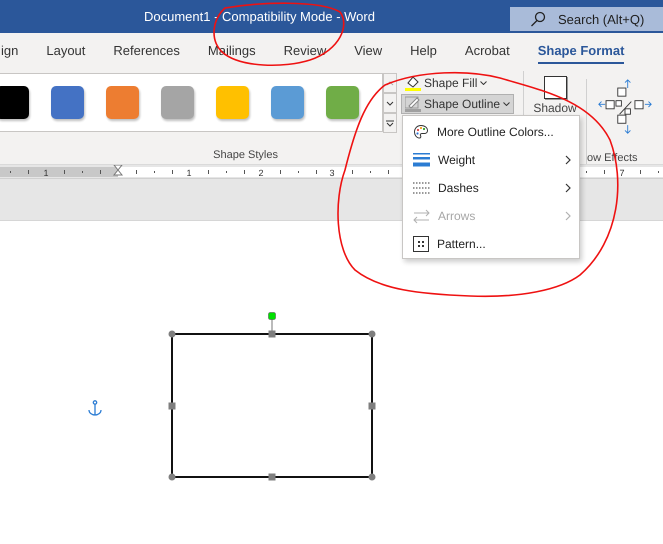  Describe the element at coordinates (555, 108) in the screenshot. I see `shadow-label: Shadow` at that location.